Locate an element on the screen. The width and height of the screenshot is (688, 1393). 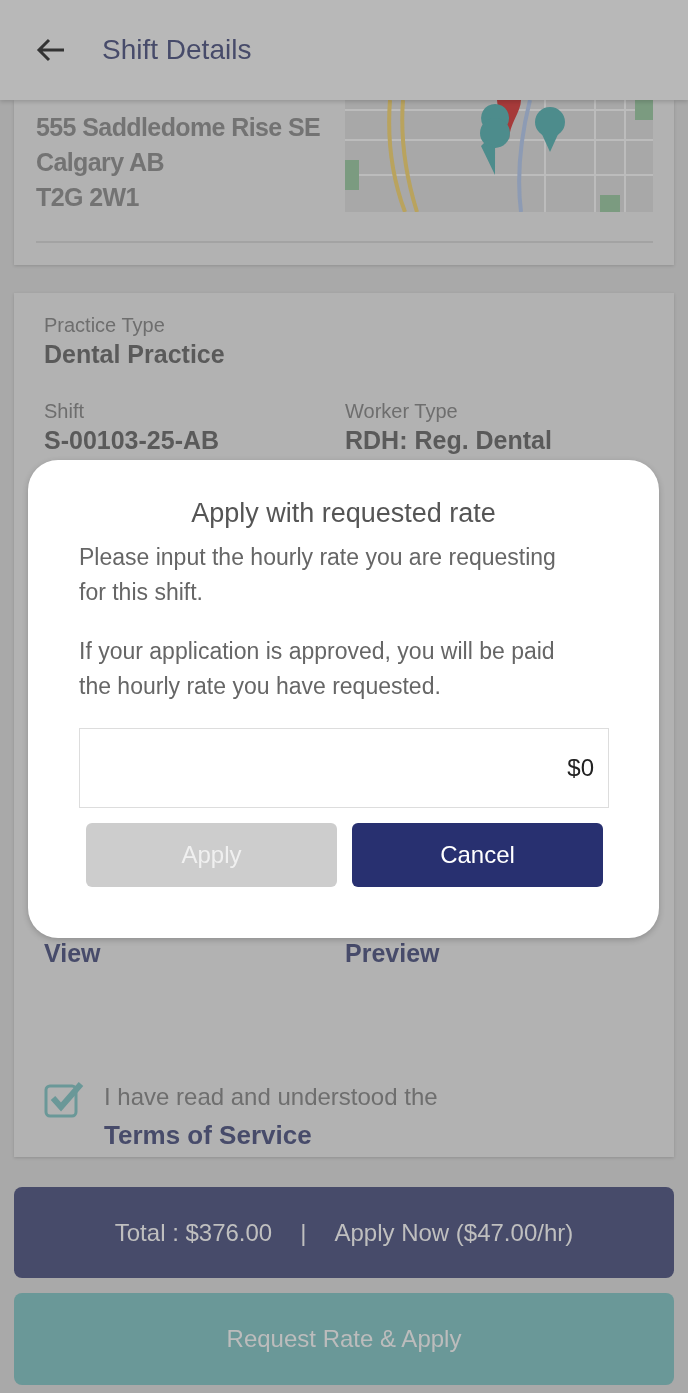
cancel-button: Cancel is located at coordinates (477, 855).